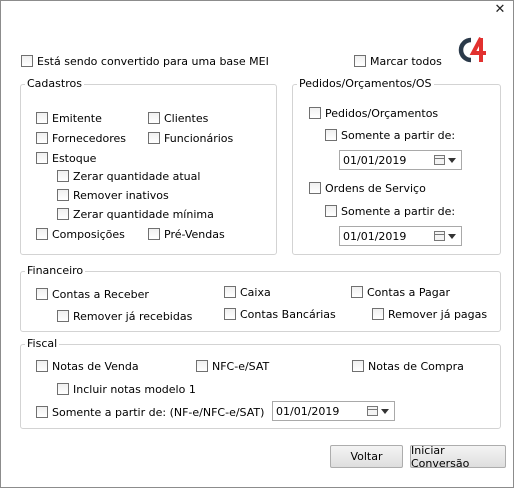  What do you see at coordinates (429, 314) in the screenshot?
I see `remover-pagas-checkbox: Remover já pagas` at bounding box center [429, 314].